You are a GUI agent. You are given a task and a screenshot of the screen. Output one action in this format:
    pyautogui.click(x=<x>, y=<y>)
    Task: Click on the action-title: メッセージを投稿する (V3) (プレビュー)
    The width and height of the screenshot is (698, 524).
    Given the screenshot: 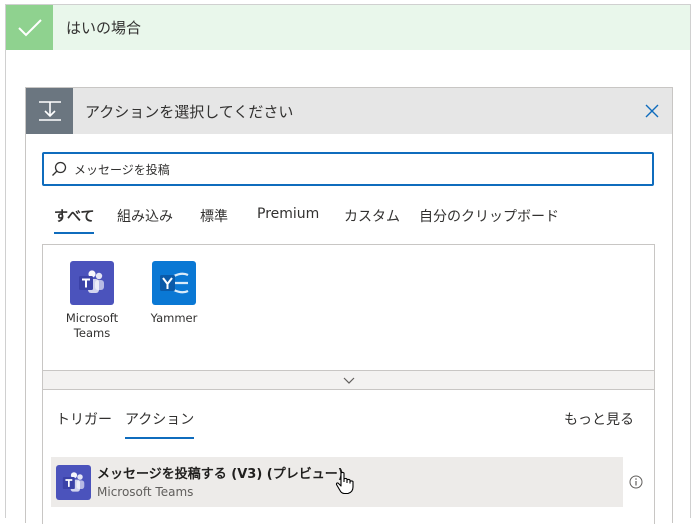 What is the action you would take?
    pyautogui.click(x=220, y=474)
    